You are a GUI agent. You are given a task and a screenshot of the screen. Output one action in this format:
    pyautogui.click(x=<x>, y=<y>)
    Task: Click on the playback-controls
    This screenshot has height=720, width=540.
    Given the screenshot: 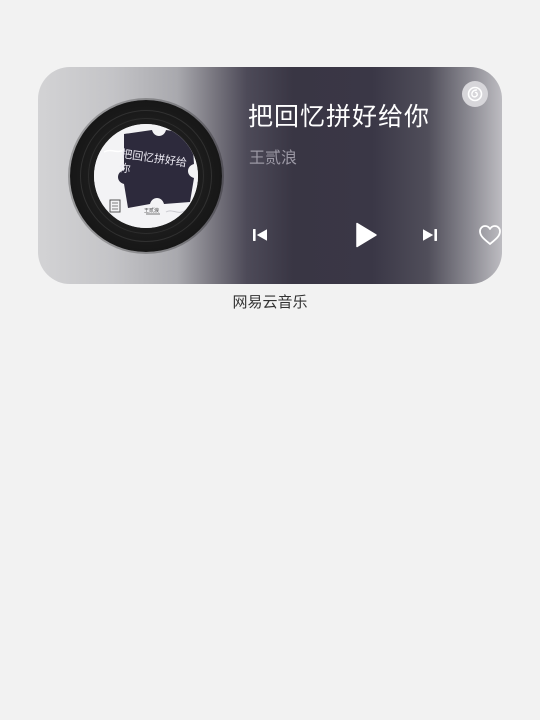 What is the action you would take?
    pyautogui.click(x=374, y=235)
    